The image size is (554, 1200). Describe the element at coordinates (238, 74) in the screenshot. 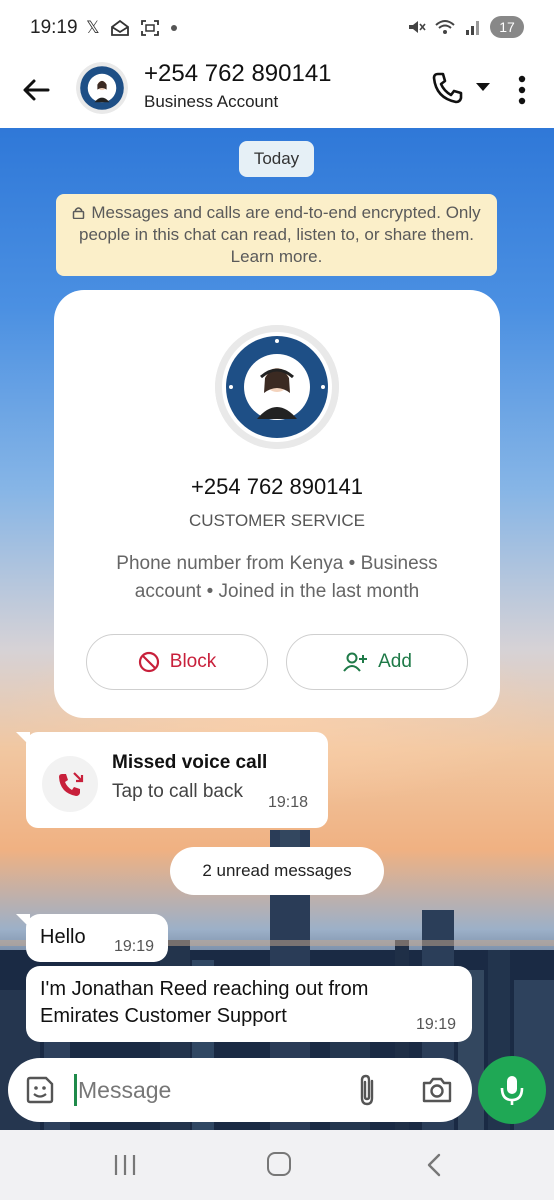

I see `contact-title: +254 762 890141` at that location.